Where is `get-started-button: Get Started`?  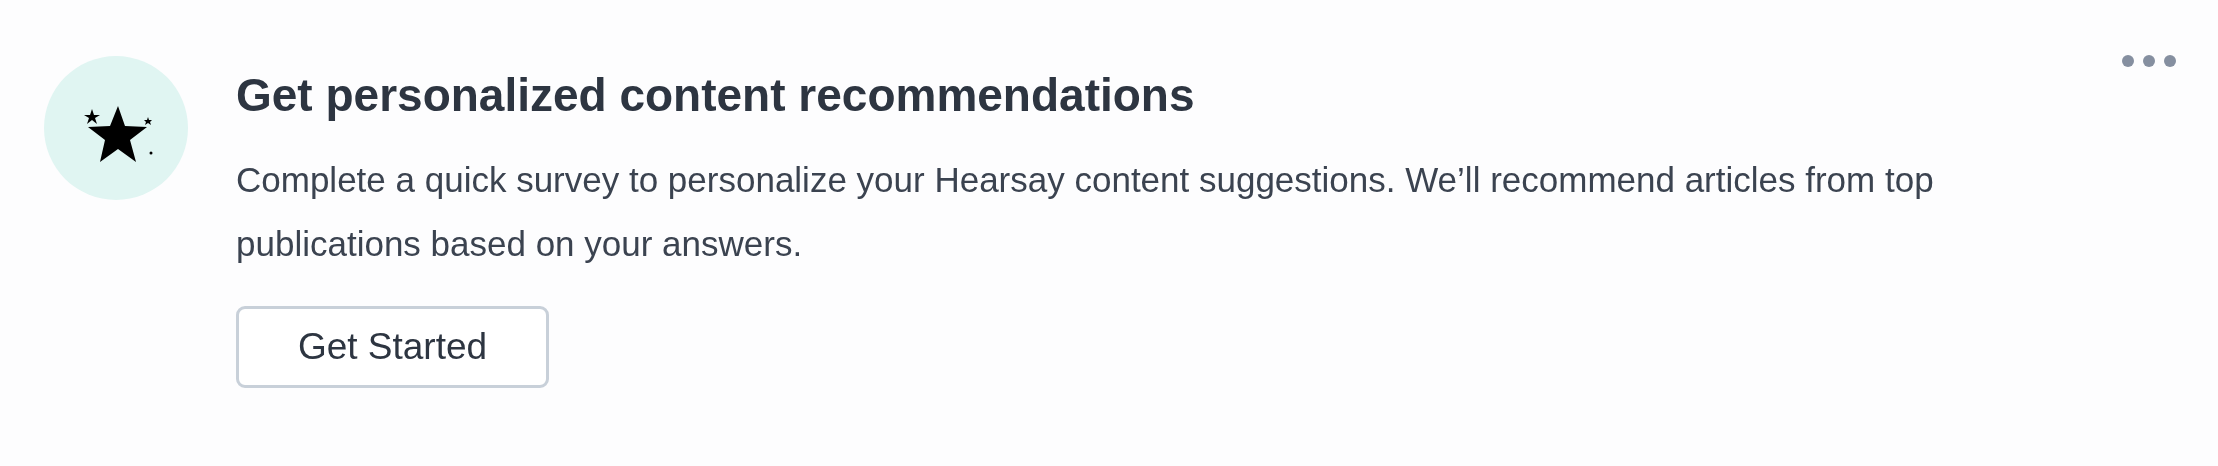
get-started-button: Get Started is located at coordinates (392, 347).